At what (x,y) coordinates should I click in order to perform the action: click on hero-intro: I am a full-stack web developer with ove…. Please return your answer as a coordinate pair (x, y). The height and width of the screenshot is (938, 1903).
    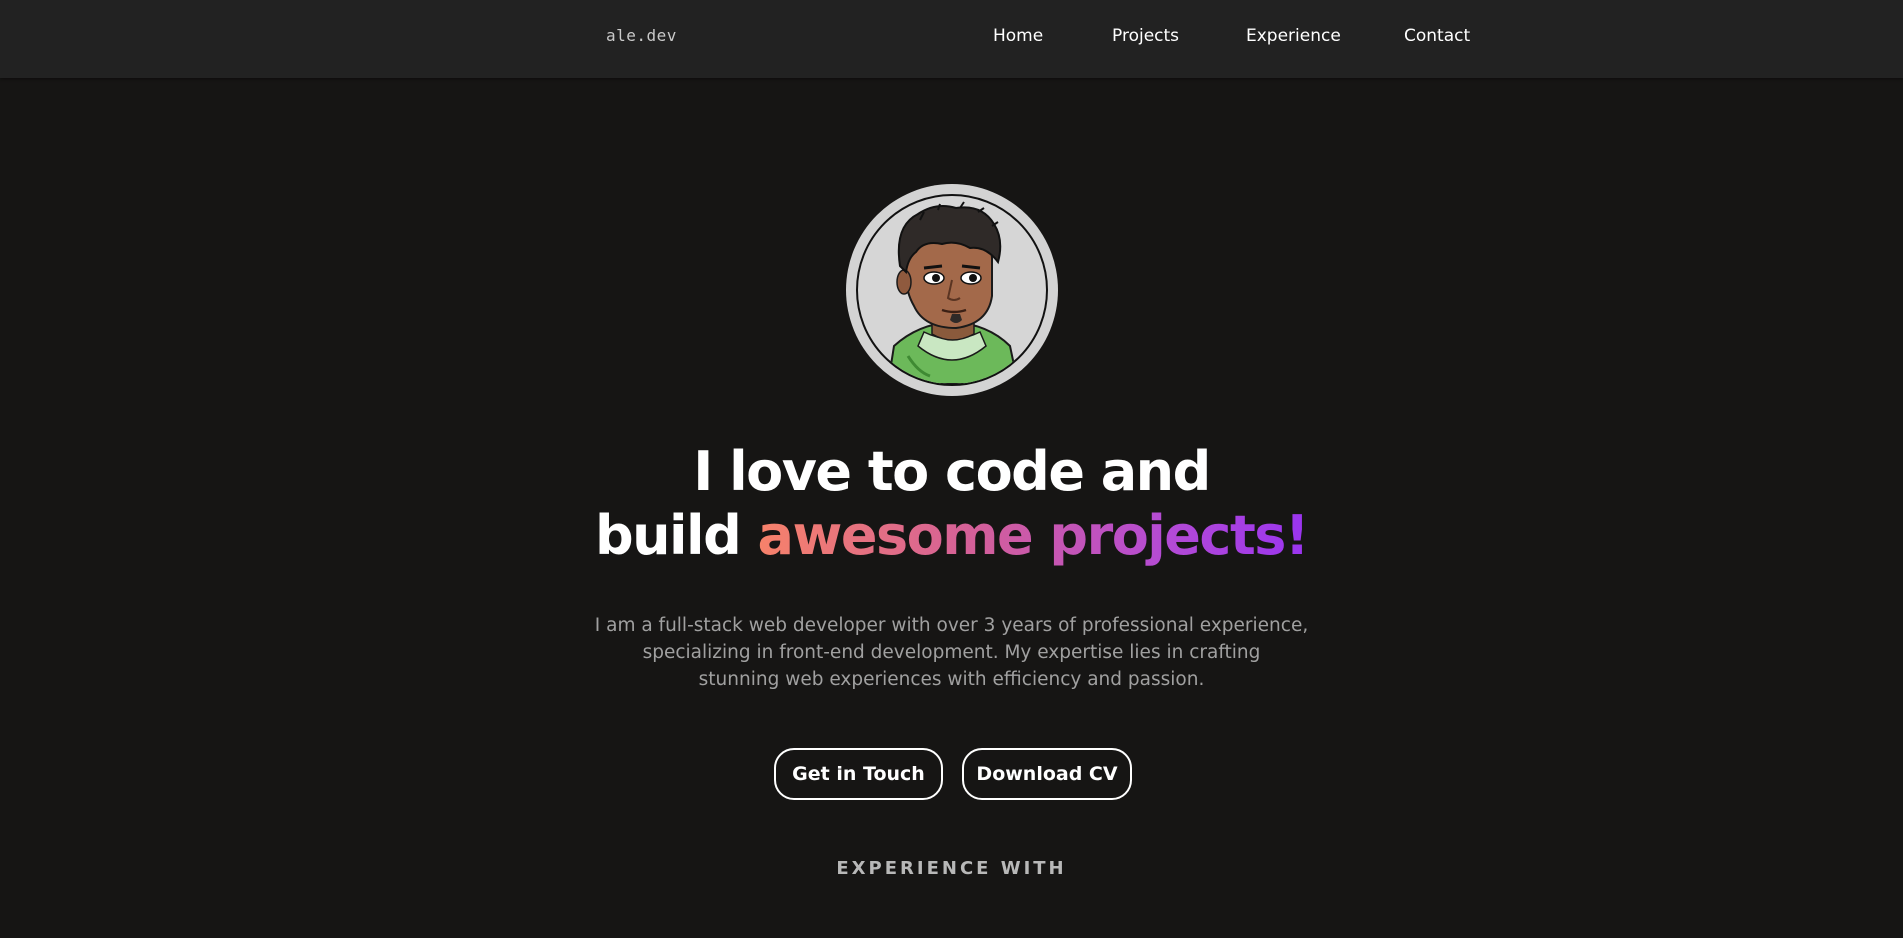
    Looking at the image, I should click on (951, 652).